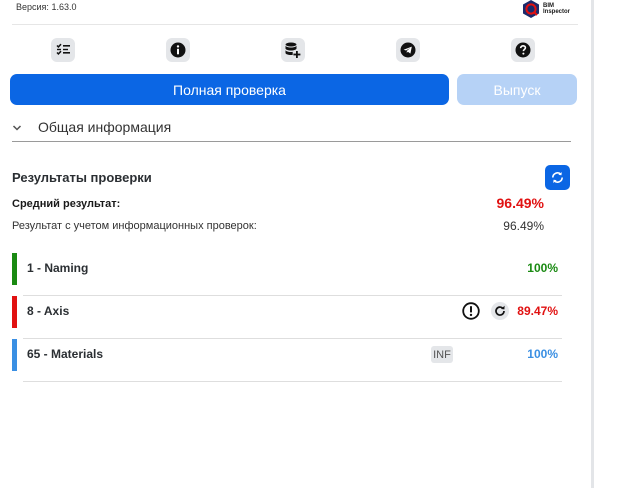  I want to click on version-label: Версия:, so click(32, 7).